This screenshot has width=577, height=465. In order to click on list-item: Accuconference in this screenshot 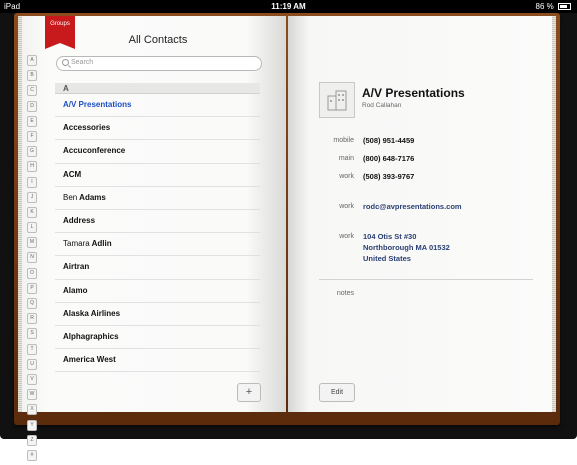, I will do `click(157, 152)`.